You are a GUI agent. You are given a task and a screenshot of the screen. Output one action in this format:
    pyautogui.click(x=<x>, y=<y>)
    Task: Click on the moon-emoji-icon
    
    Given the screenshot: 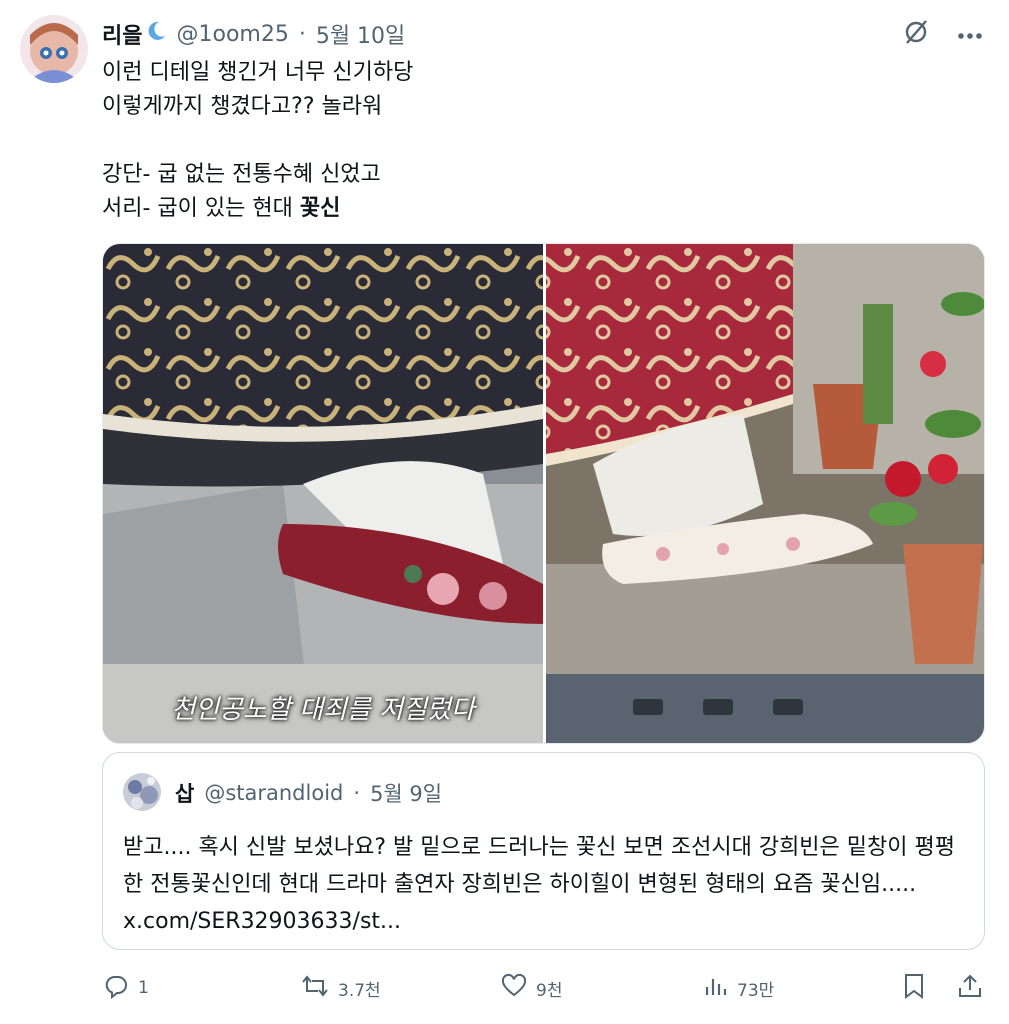 What is the action you would take?
    pyautogui.click(x=156, y=34)
    